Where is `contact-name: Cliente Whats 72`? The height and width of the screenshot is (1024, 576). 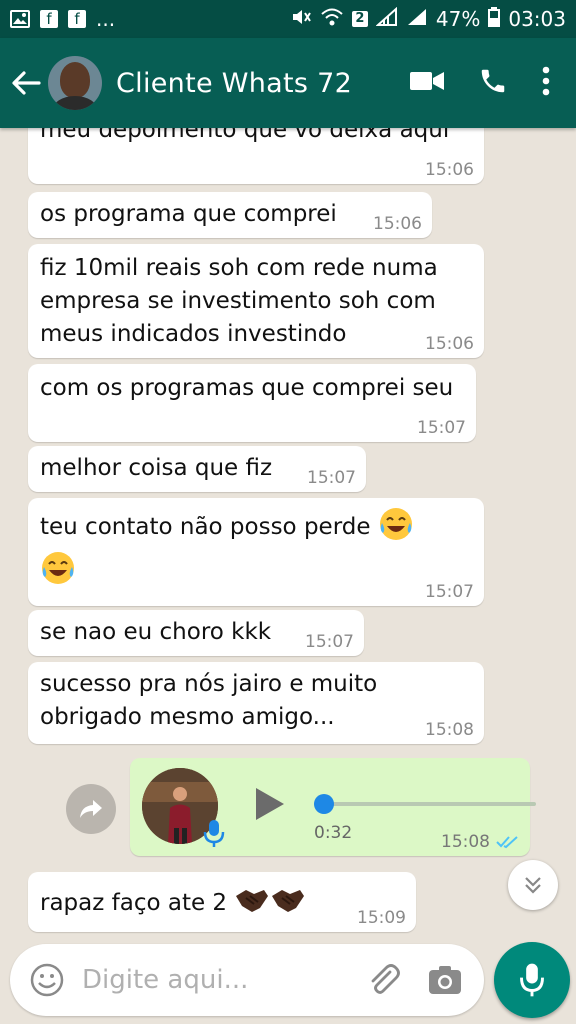 contact-name: Cliente Whats 72 is located at coordinates (263, 83).